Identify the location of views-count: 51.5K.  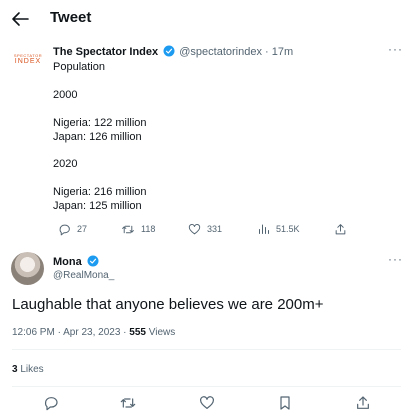
(288, 229).